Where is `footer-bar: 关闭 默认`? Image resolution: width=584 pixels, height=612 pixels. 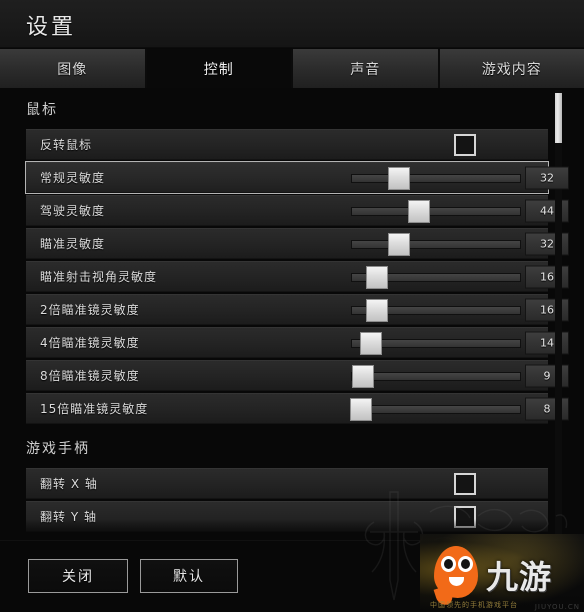 footer-bar: 关闭 默认 is located at coordinates (292, 576).